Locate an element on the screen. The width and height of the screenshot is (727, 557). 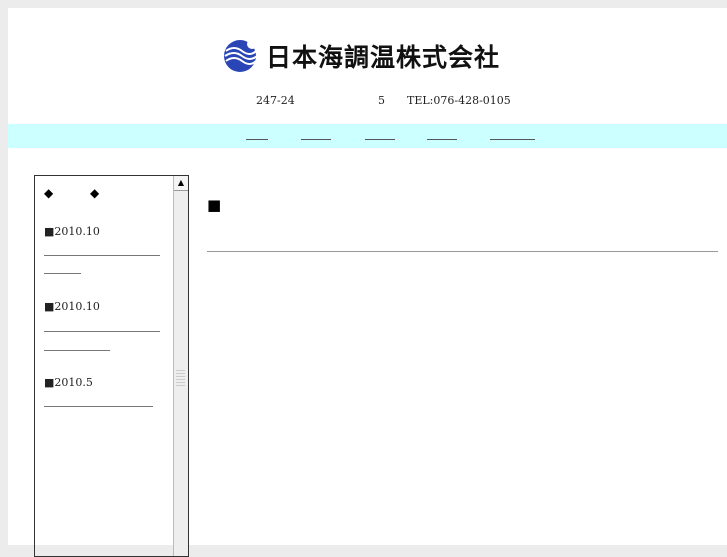
scroll-grip-icon is located at coordinates (180, 377).